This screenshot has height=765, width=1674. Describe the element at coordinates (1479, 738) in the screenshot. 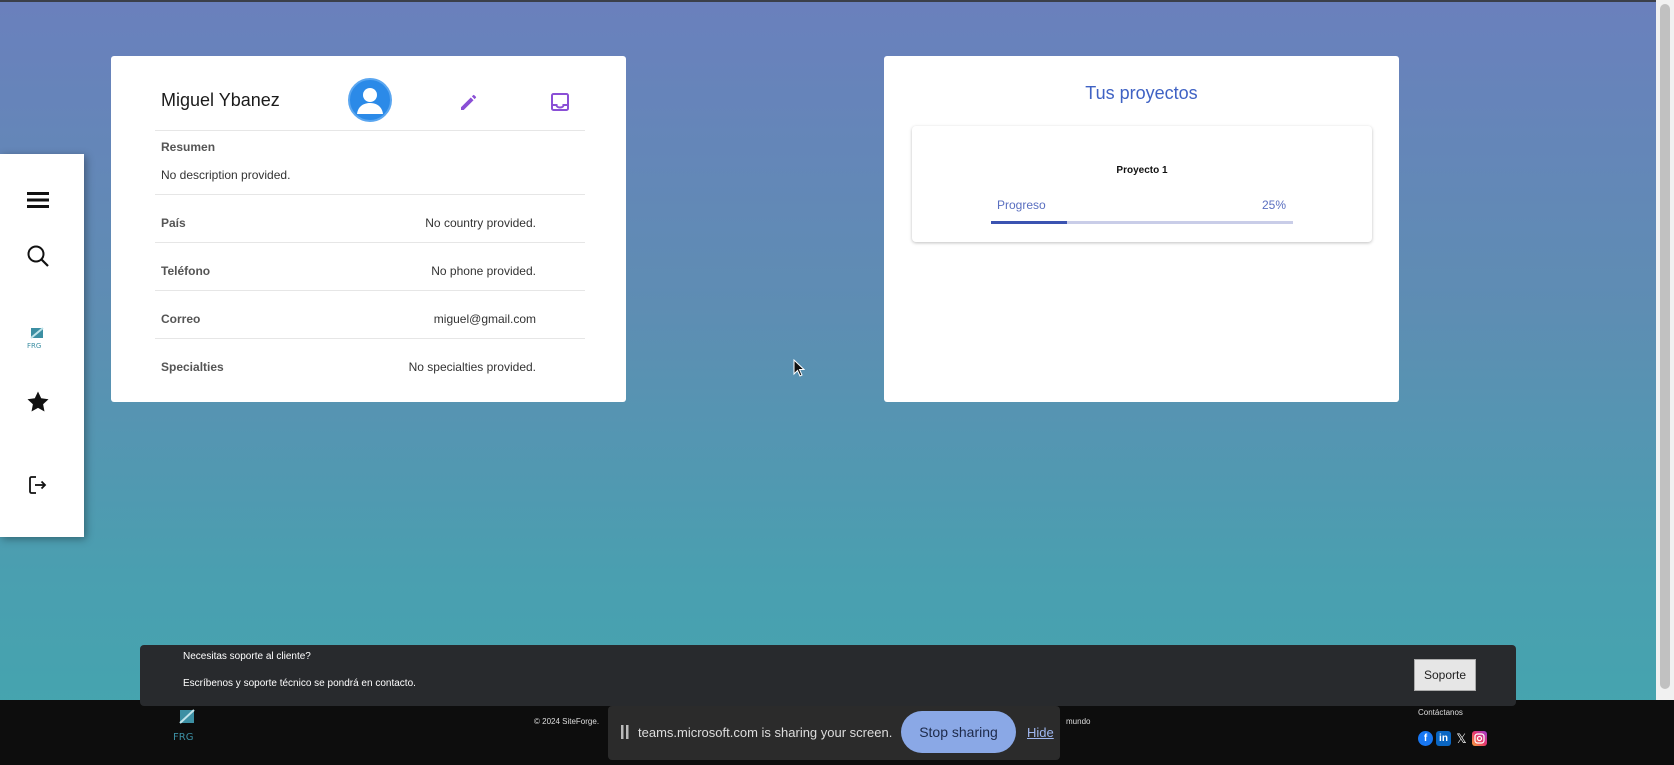

I see `instagram-icon` at that location.